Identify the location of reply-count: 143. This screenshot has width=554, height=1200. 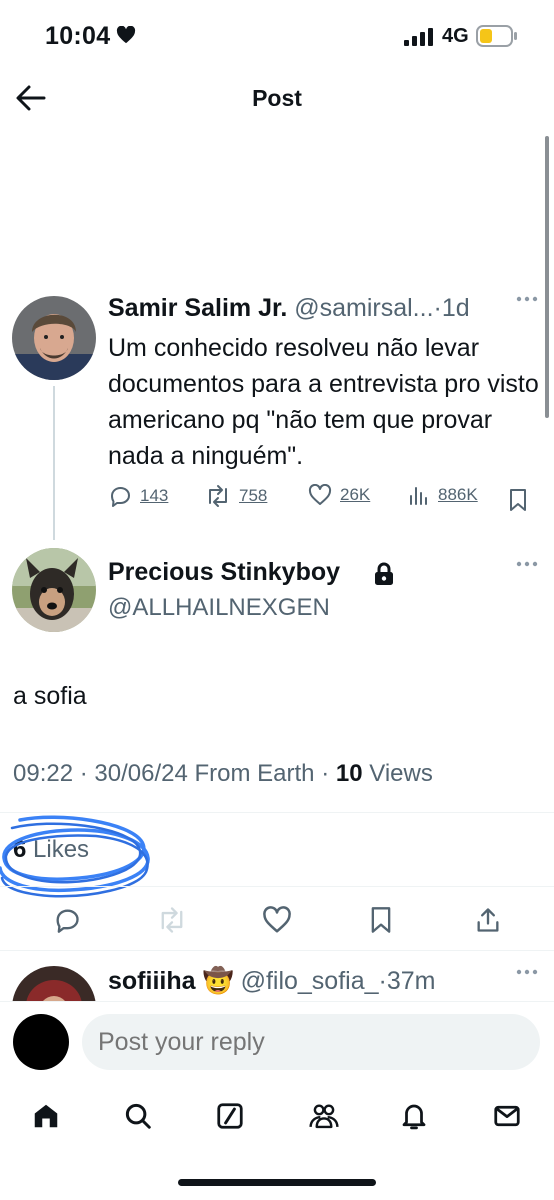
(154, 495).